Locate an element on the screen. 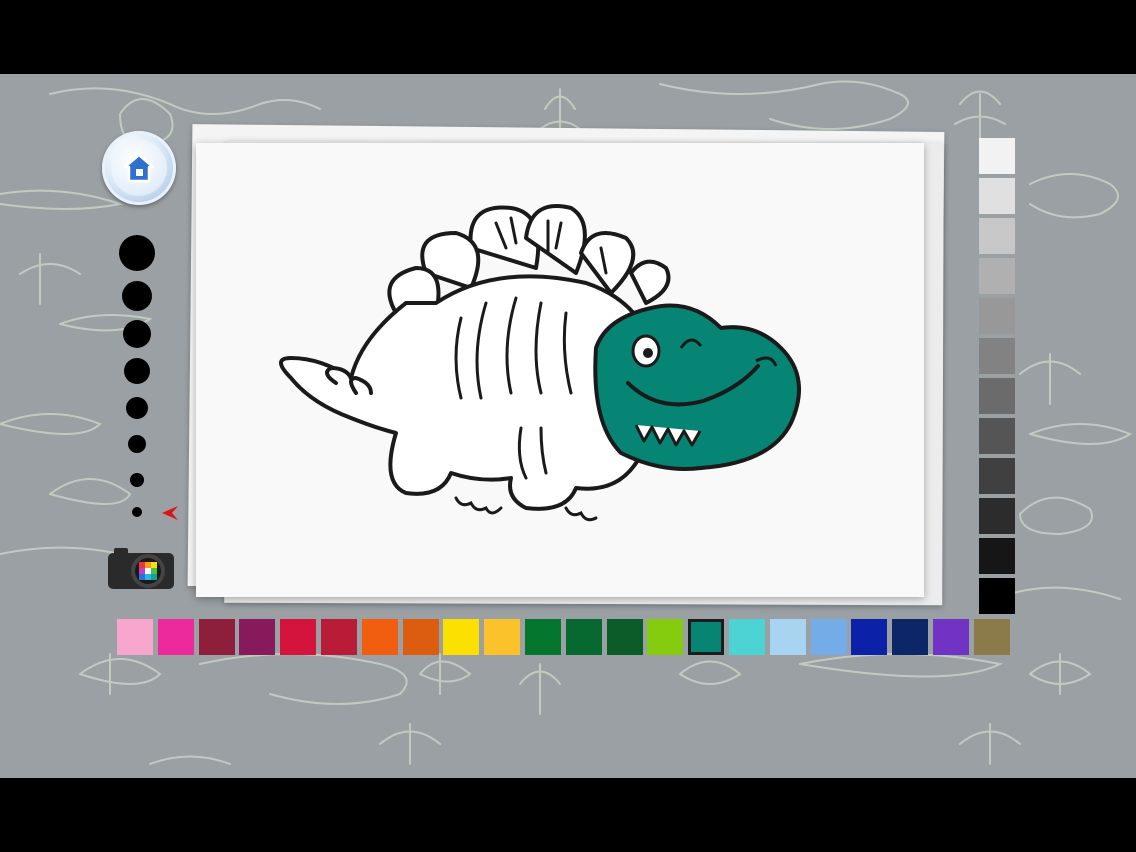 Image resolution: width=1136 pixels, height=852 pixels. home-icon is located at coordinates (139, 168).